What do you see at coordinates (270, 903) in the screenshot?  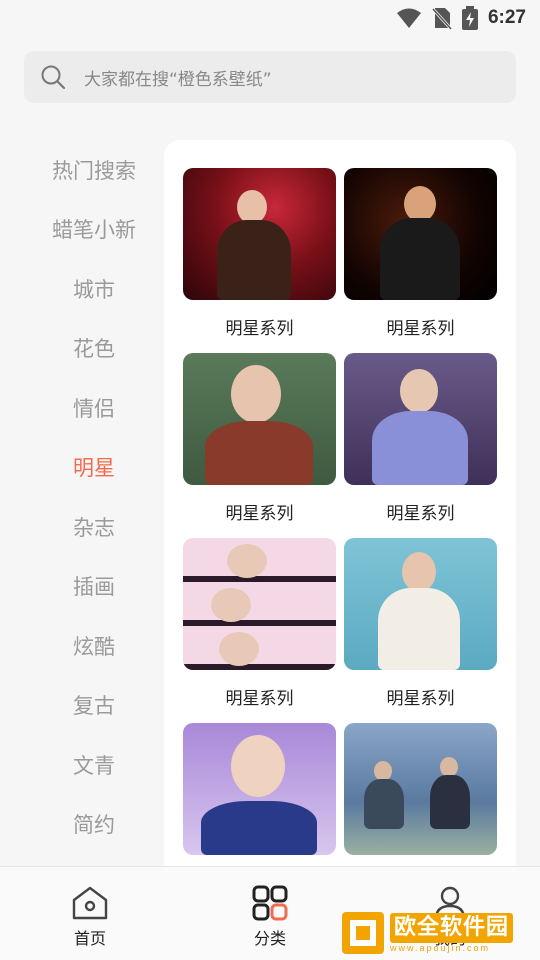 I see `category-grid-icon` at bounding box center [270, 903].